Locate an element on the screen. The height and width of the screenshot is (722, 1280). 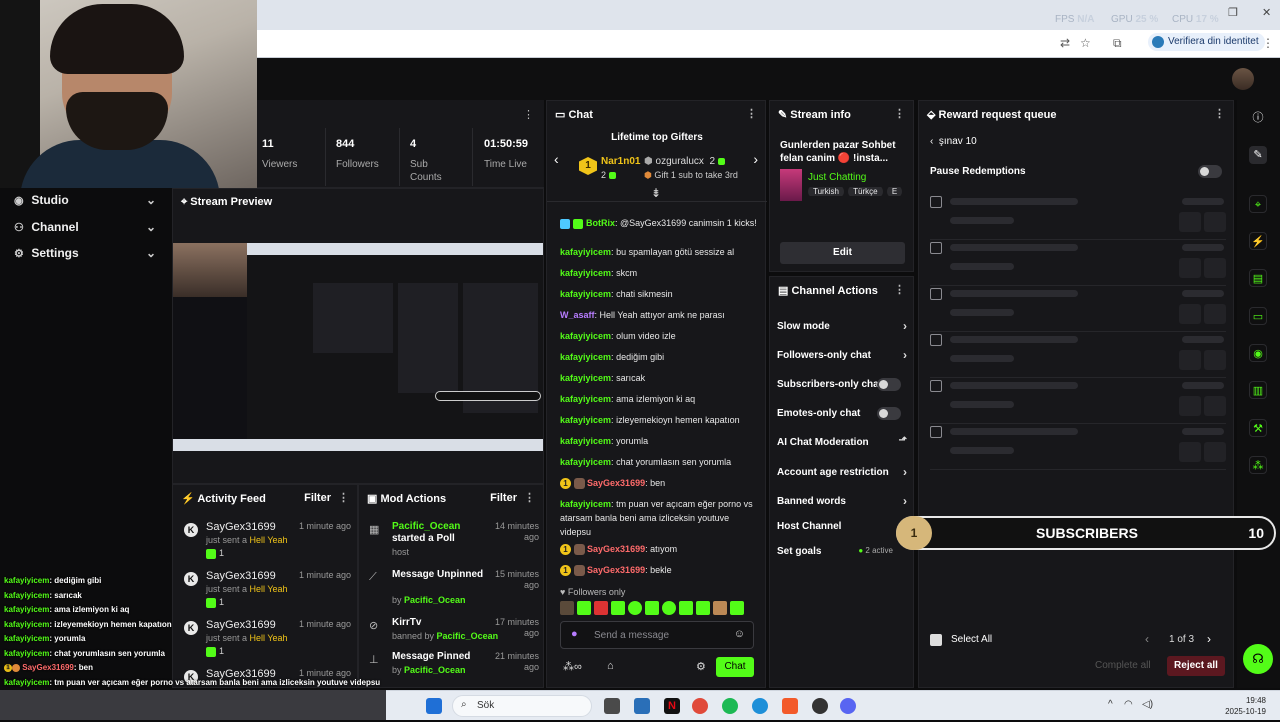
action-subscribers-only: Subscribers-only chat is located at coordinates (842, 384).